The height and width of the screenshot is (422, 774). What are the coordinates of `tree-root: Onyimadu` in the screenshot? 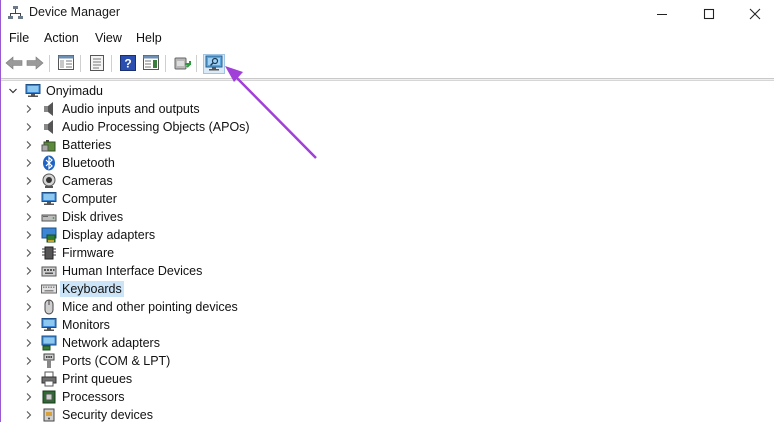 It's located at (55, 91).